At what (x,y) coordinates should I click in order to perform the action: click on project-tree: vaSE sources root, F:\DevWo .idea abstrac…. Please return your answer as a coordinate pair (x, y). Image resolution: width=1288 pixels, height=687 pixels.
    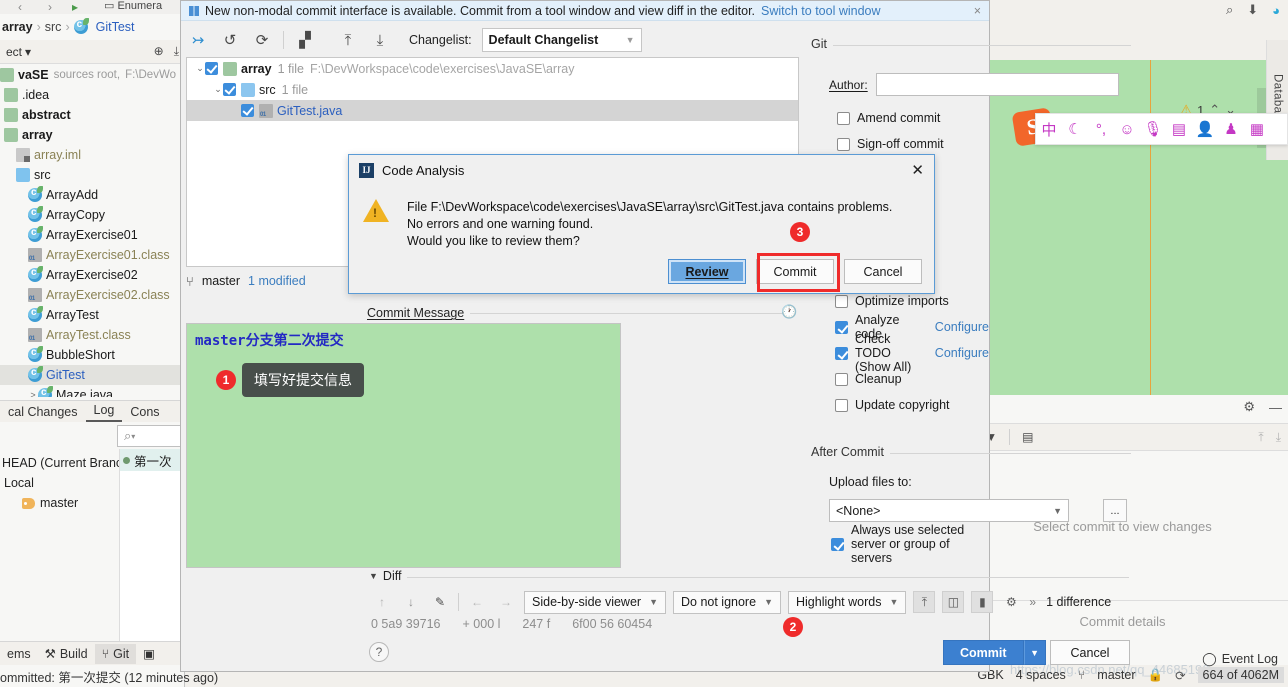
    Looking at the image, I should click on (92, 231).